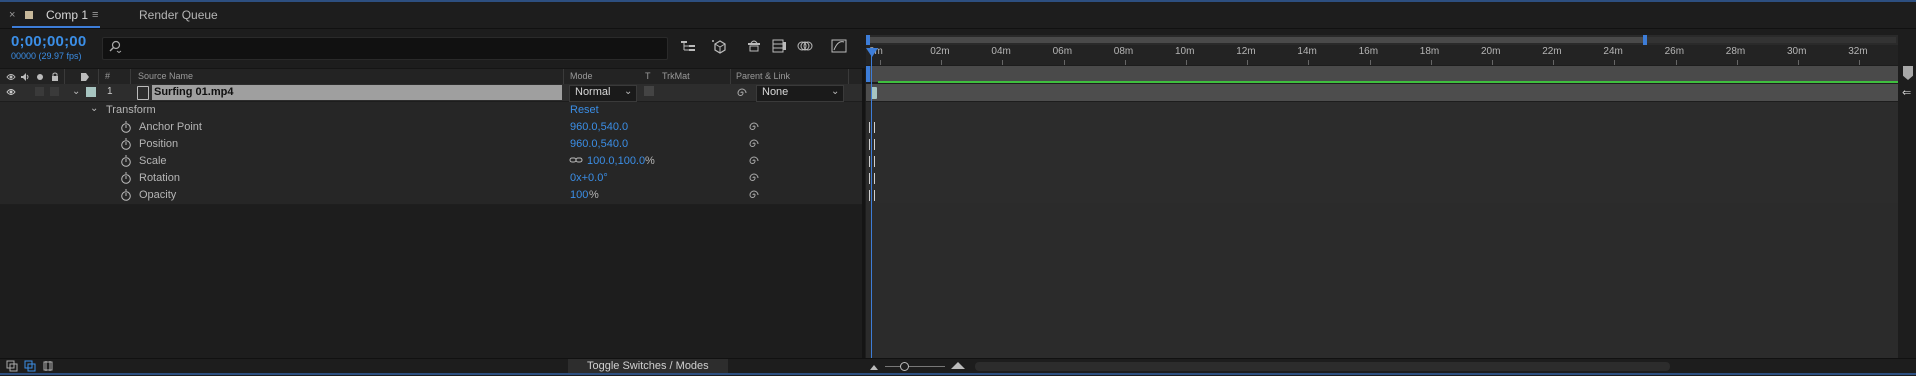  Describe the element at coordinates (40, 77) in the screenshot. I see `solo-icon` at that location.